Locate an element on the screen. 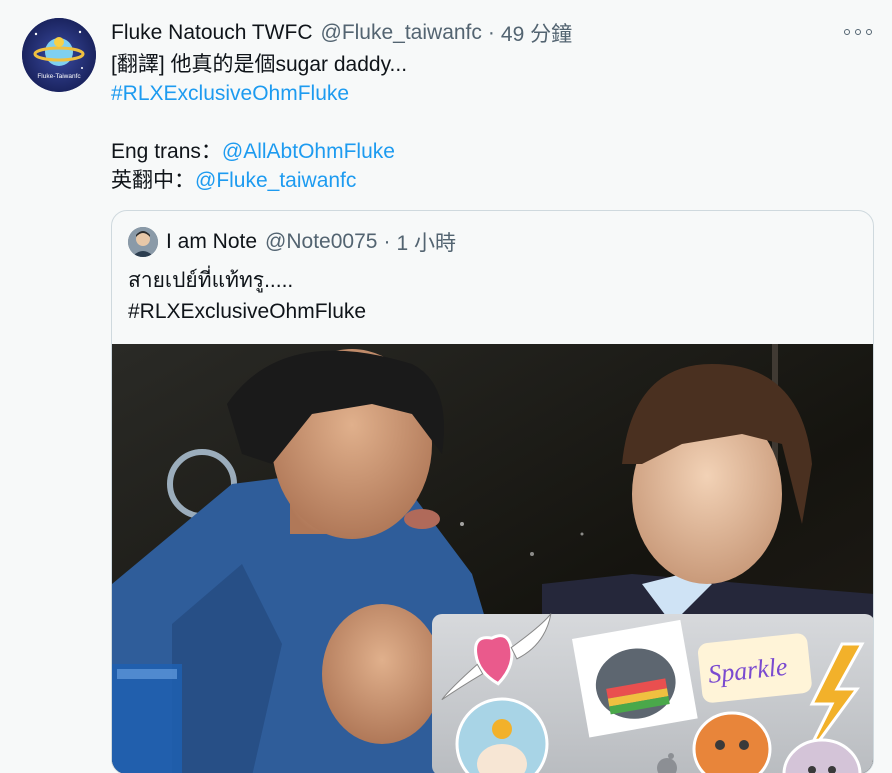 Image resolution: width=892 pixels, height=773 pixels. quoted-header: I am Note @Note0075 · 1 小時 is located at coordinates (292, 242).